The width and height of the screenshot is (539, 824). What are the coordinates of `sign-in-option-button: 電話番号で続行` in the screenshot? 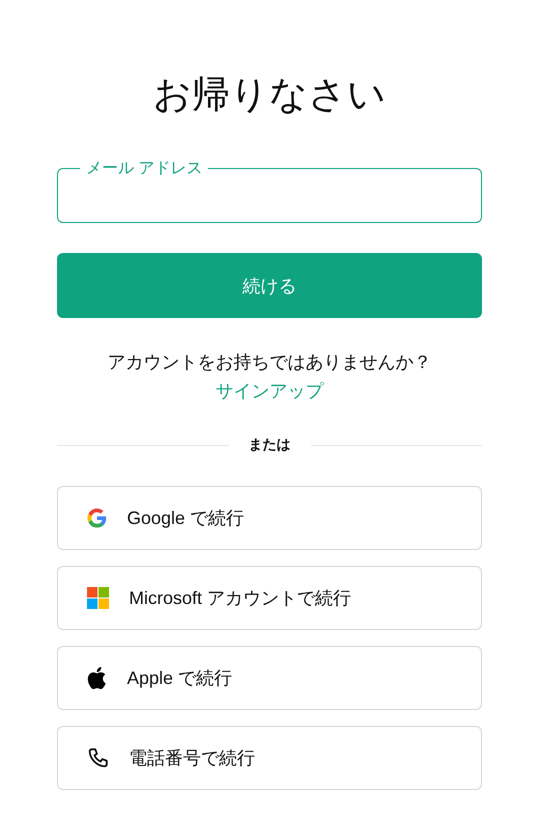 It's located at (269, 758).